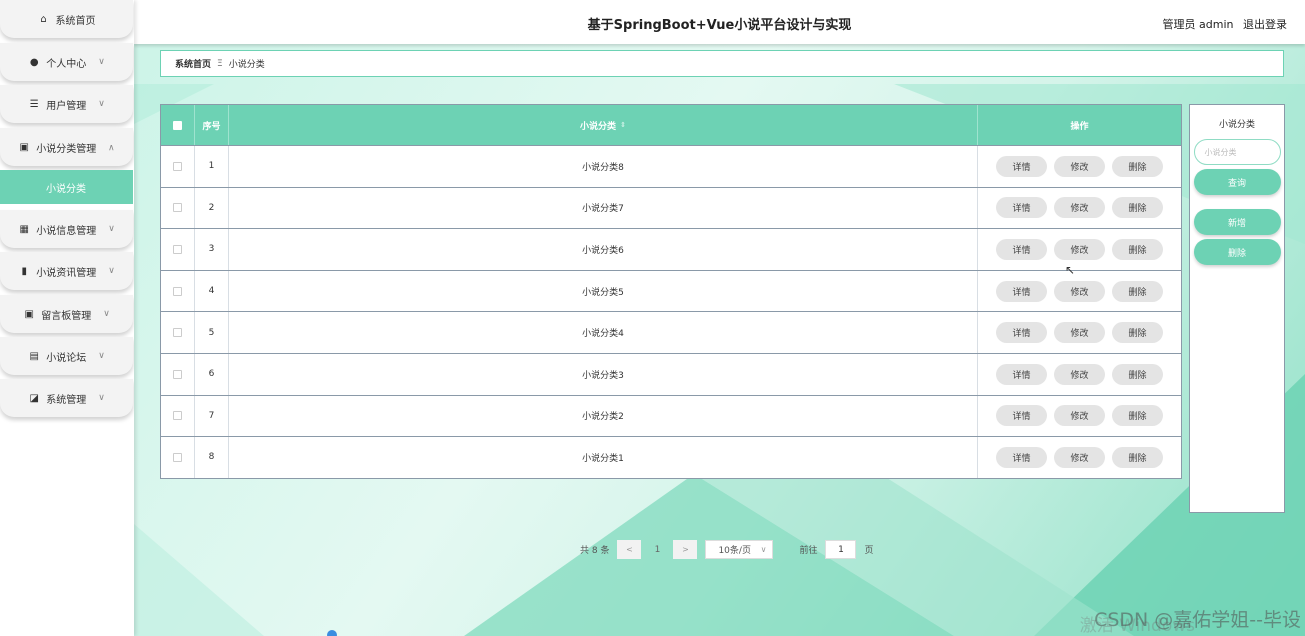 The height and width of the screenshot is (636, 1305). What do you see at coordinates (1237, 252) in the screenshot?
I see `batch-delete-button: 删除` at bounding box center [1237, 252].